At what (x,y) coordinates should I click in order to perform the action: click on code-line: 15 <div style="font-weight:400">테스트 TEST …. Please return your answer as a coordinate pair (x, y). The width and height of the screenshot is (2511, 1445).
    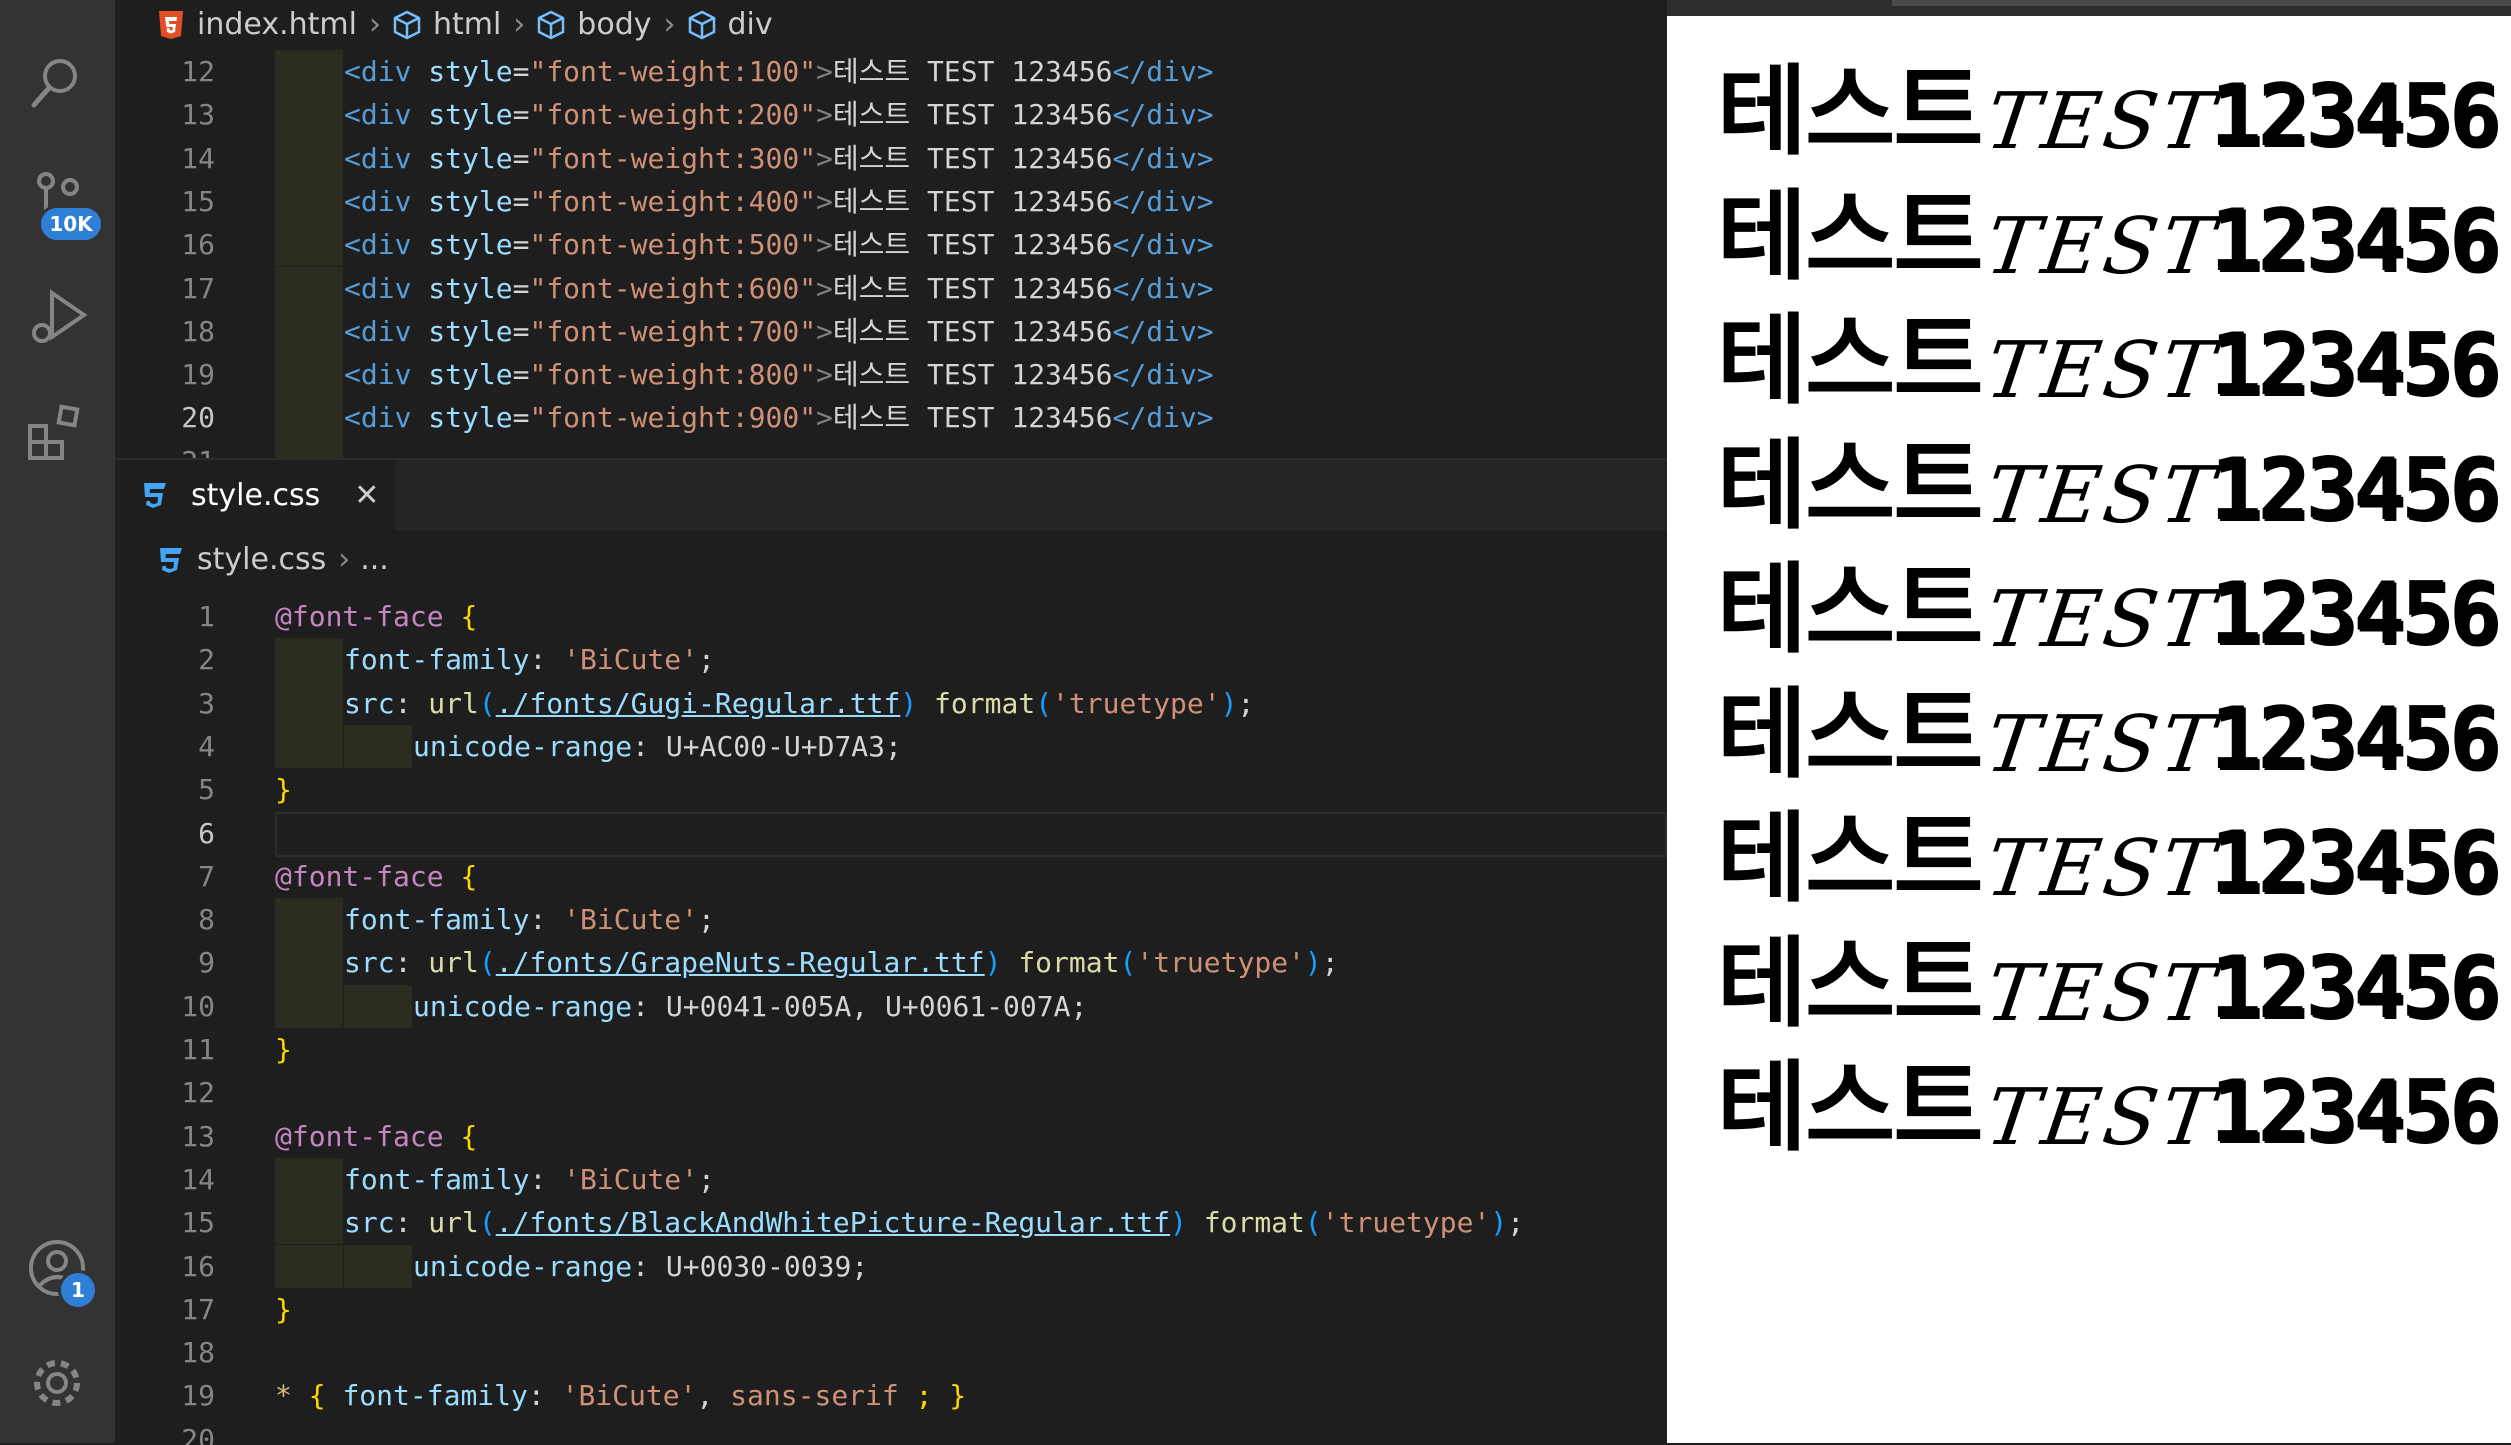
    Looking at the image, I should click on (891, 201).